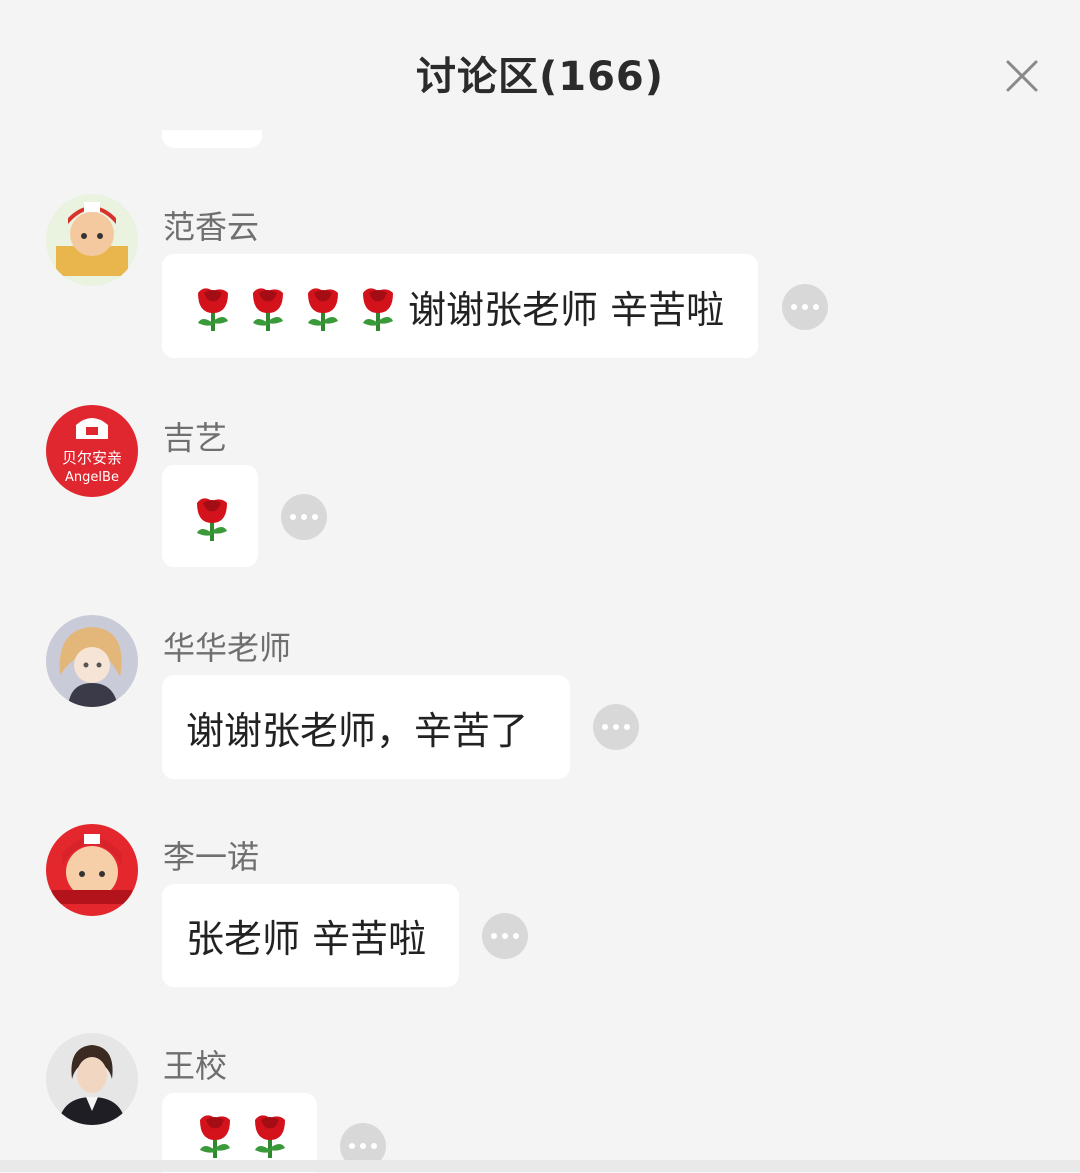 The image size is (1080, 1173). What do you see at coordinates (211, 857) in the screenshot?
I see `username: 李一诺` at bounding box center [211, 857].